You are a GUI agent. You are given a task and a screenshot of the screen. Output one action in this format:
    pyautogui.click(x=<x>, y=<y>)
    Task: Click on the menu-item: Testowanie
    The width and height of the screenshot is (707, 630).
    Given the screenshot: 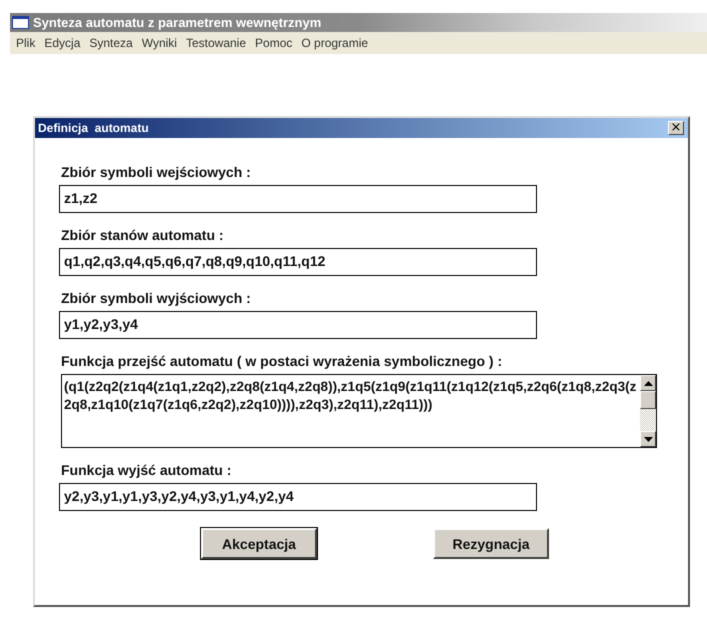 What is the action you would take?
    pyautogui.click(x=216, y=43)
    